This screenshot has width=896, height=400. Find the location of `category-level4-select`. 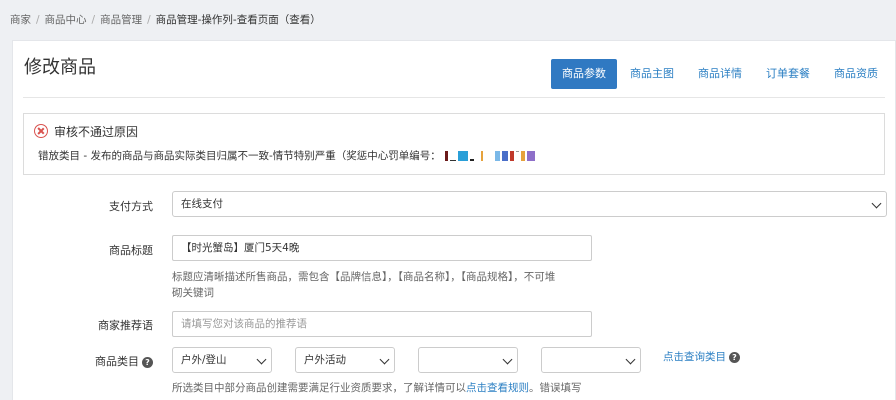

category-level4-select is located at coordinates (591, 360).